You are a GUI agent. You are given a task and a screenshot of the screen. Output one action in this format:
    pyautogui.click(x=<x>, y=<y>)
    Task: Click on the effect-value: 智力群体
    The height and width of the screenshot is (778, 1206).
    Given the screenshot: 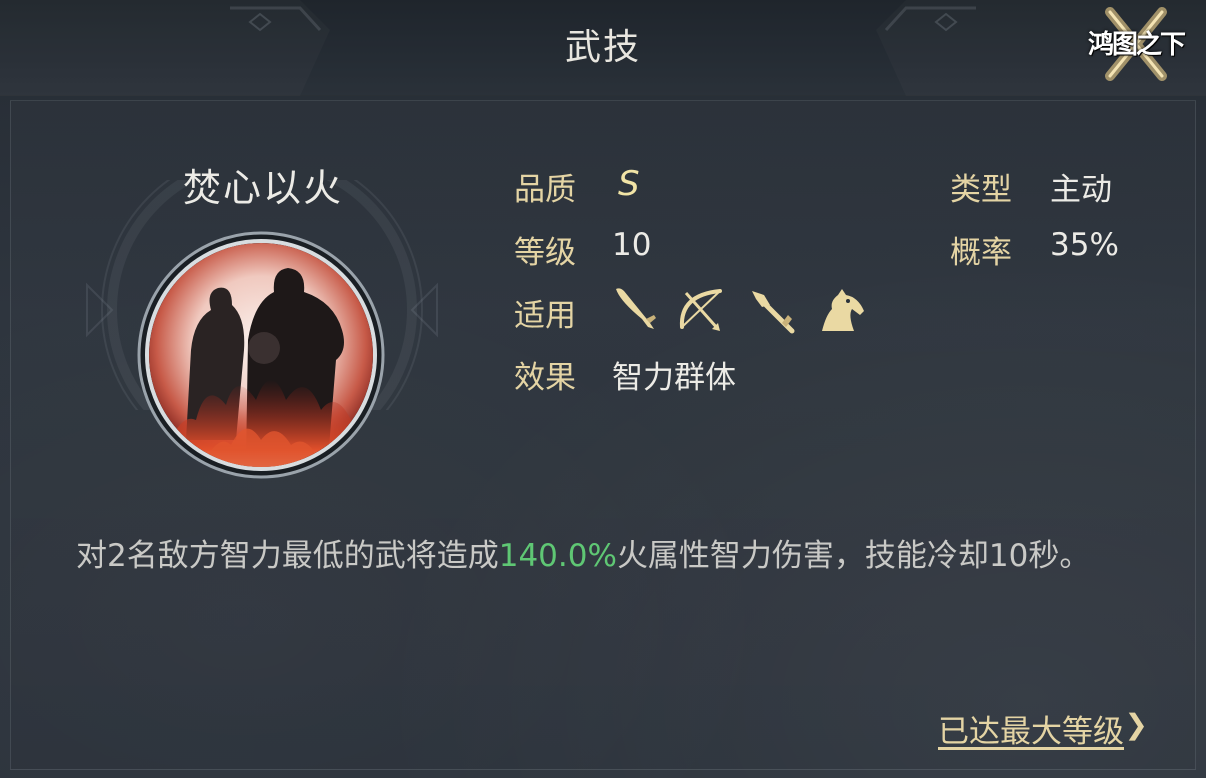 What is the action you would take?
    pyautogui.click(x=674, y=378)
    